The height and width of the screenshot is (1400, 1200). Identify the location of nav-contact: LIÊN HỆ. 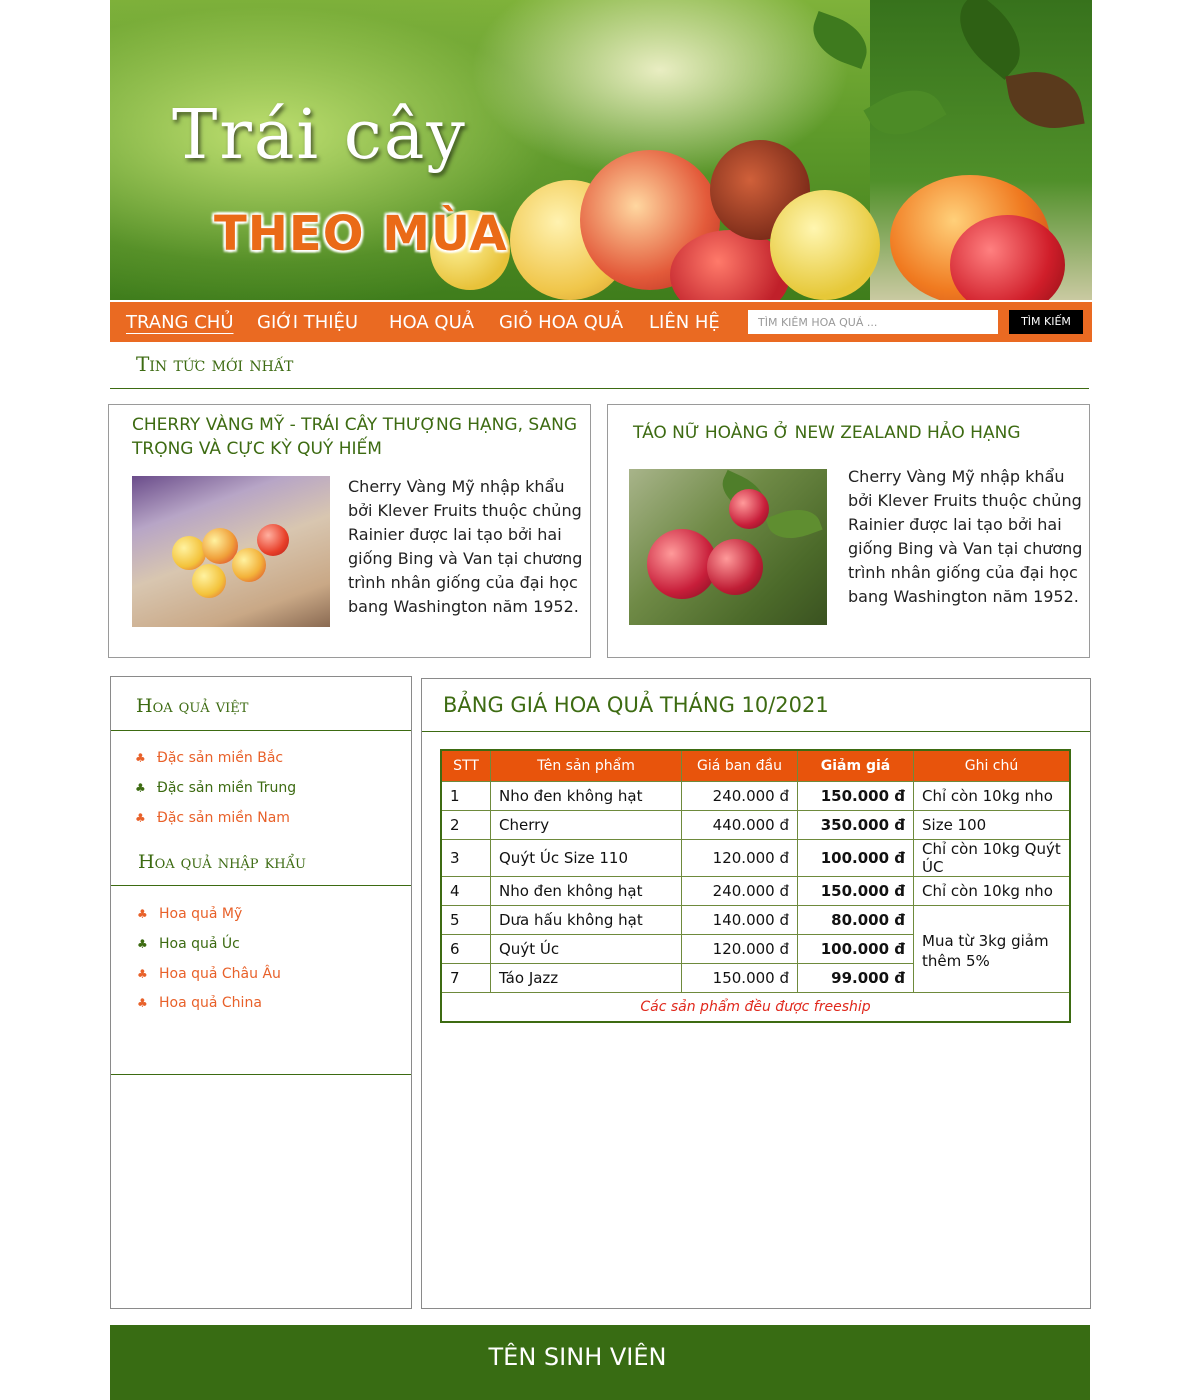
(684, 322).